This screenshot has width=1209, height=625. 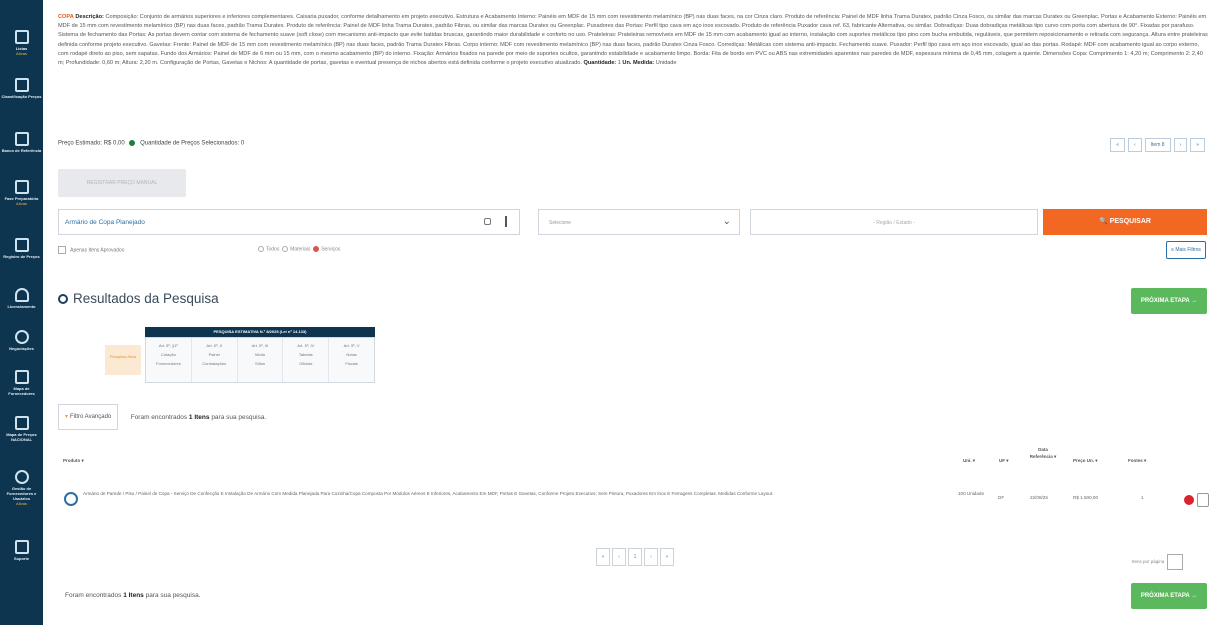 What do you see at coordinates (316, 249) in the screenshot?
I see `radio-servicos` at bounding box center [316, 249].